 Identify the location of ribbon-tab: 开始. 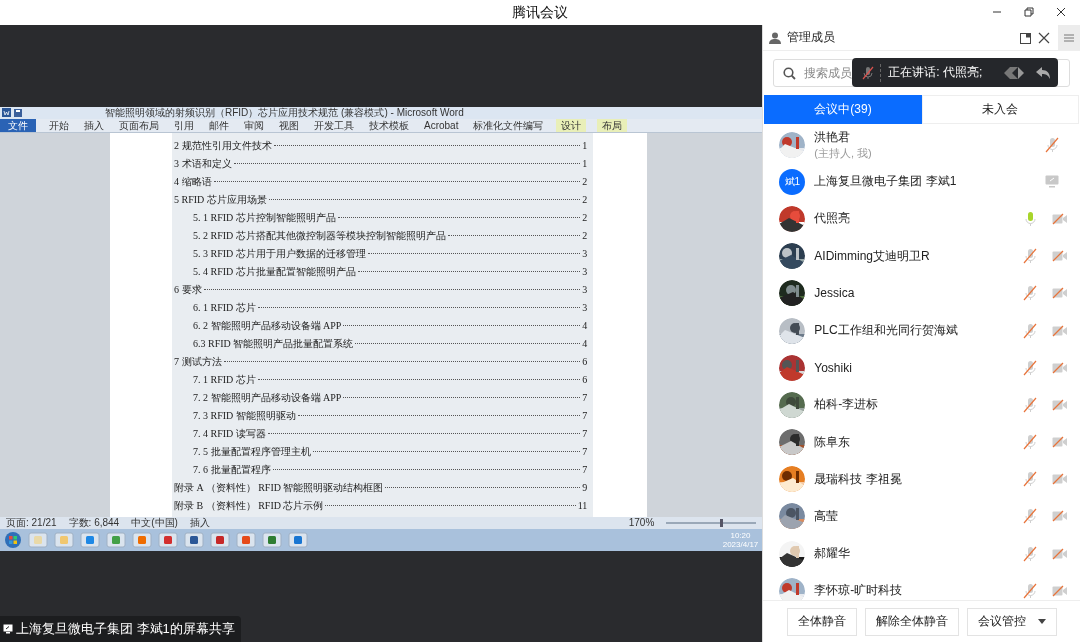
(59, 125).